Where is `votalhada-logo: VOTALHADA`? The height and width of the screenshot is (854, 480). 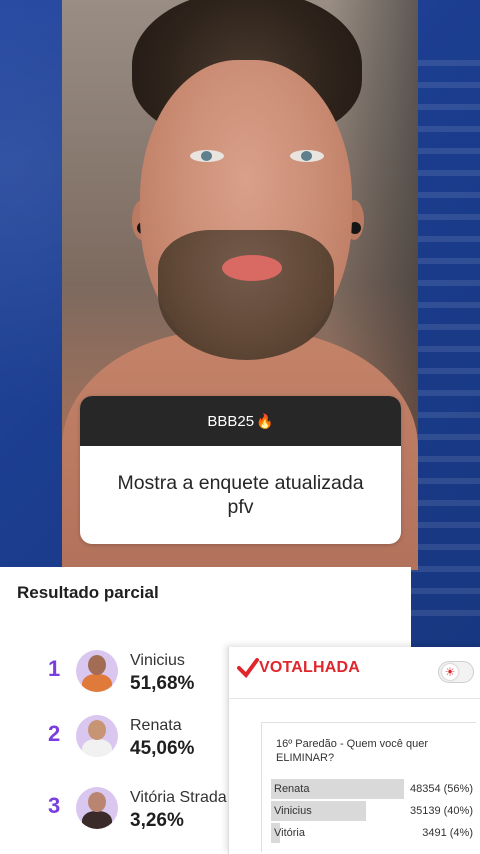 votalhada-logo: VOTALHADA is located at coordinates (298, 668).